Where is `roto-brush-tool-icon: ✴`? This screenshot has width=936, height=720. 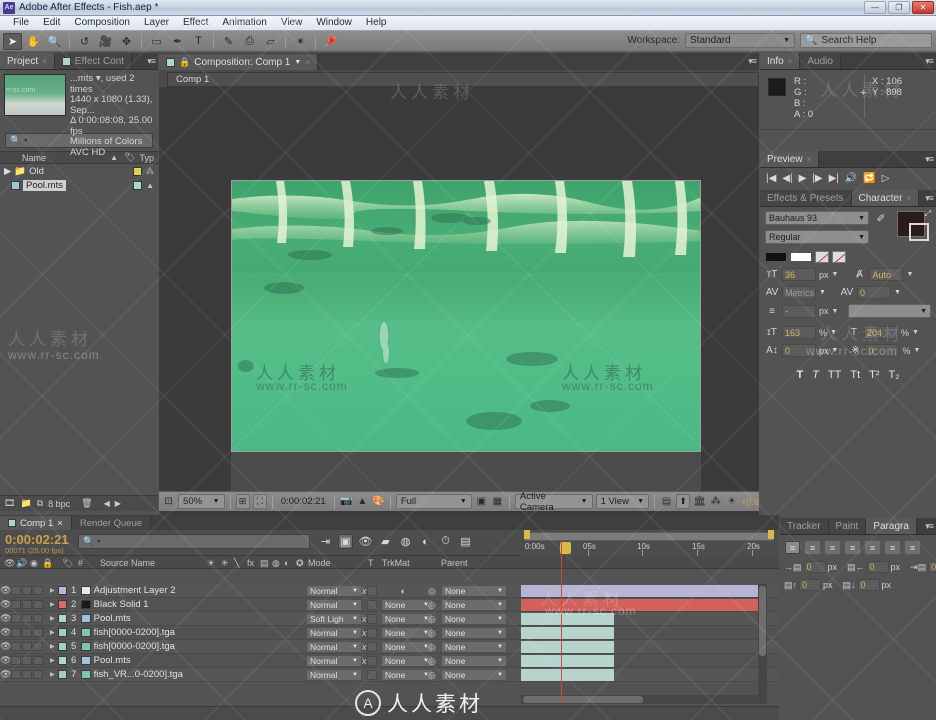
roto-brush-tool-icon: ✴ is located at coordinates (300, 41).